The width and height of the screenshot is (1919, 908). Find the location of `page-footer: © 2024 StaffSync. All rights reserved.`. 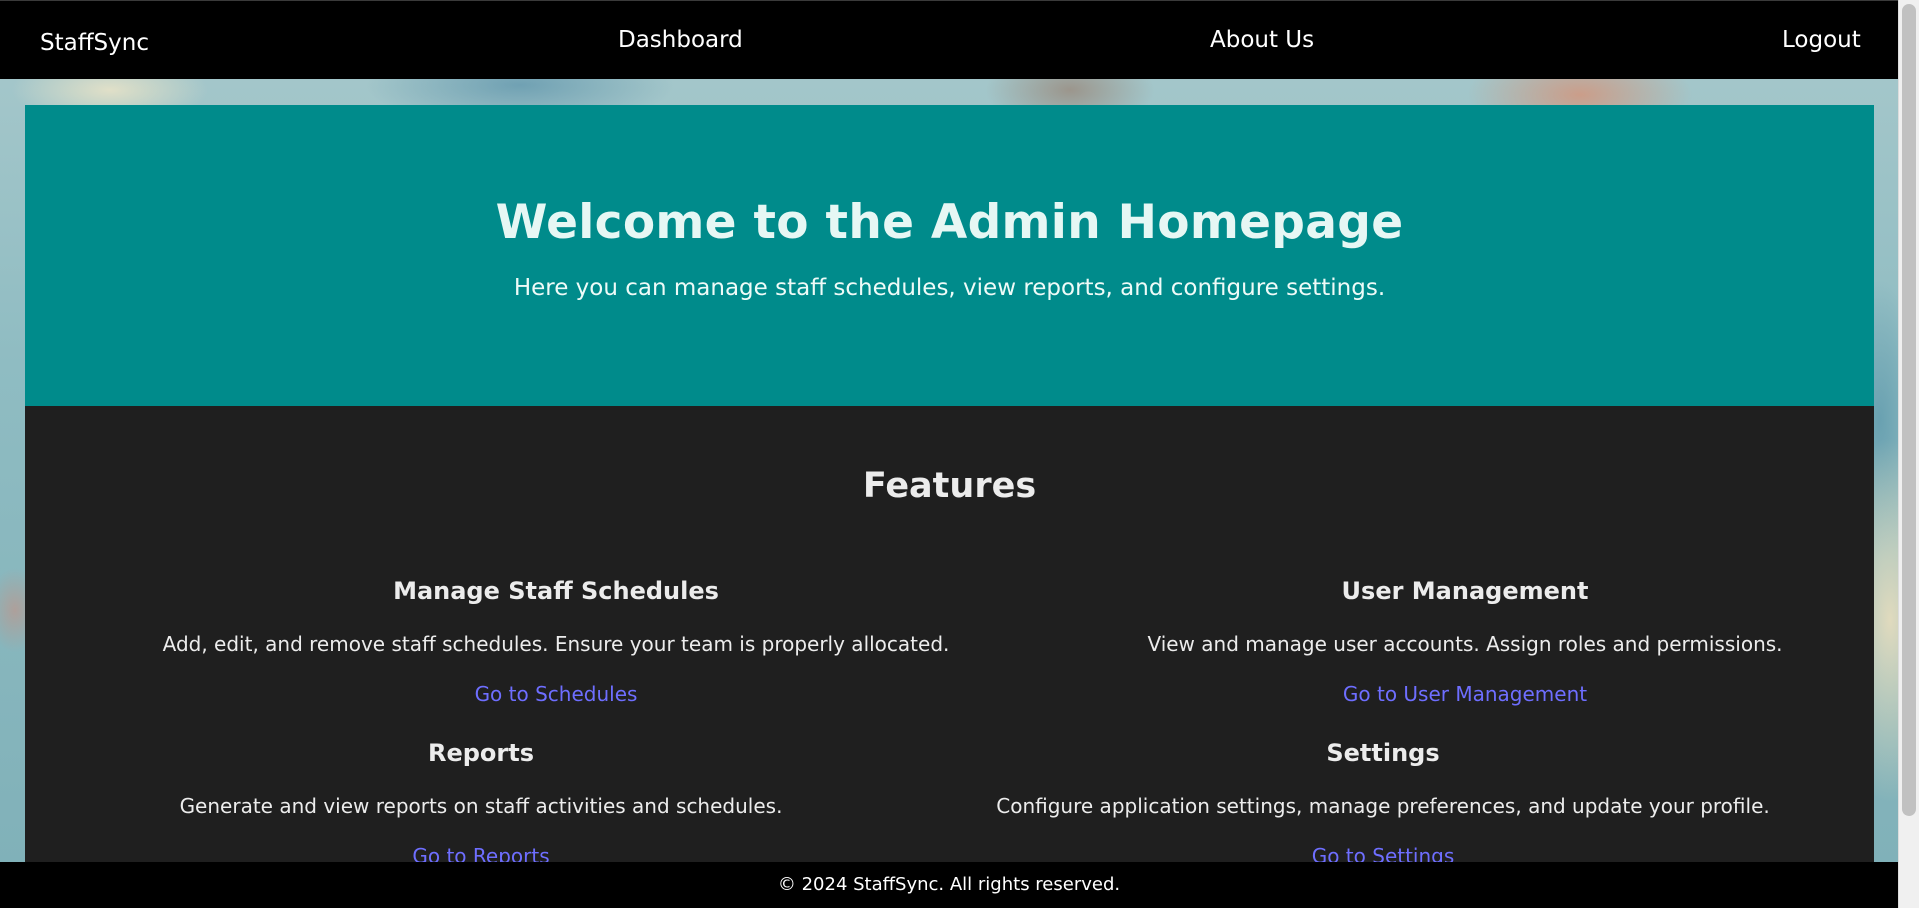

page-footer: © 2024 StaffSync. All rights reserved. is located at coordinates (949, 885).